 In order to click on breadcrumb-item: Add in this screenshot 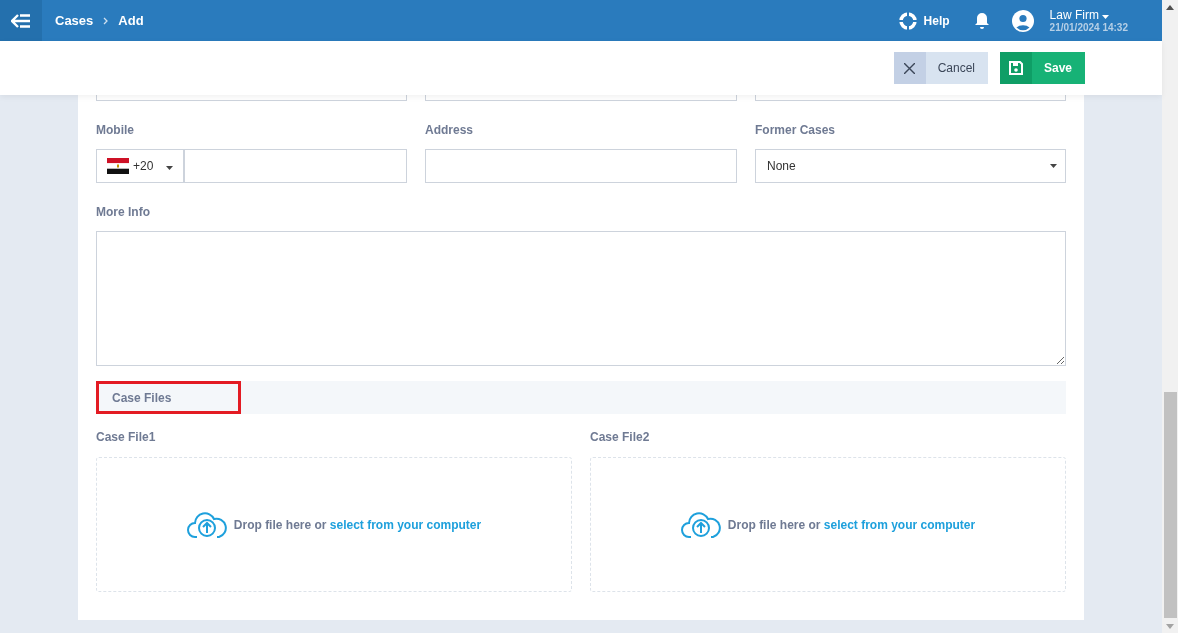, I will do `click(131, 20)`.